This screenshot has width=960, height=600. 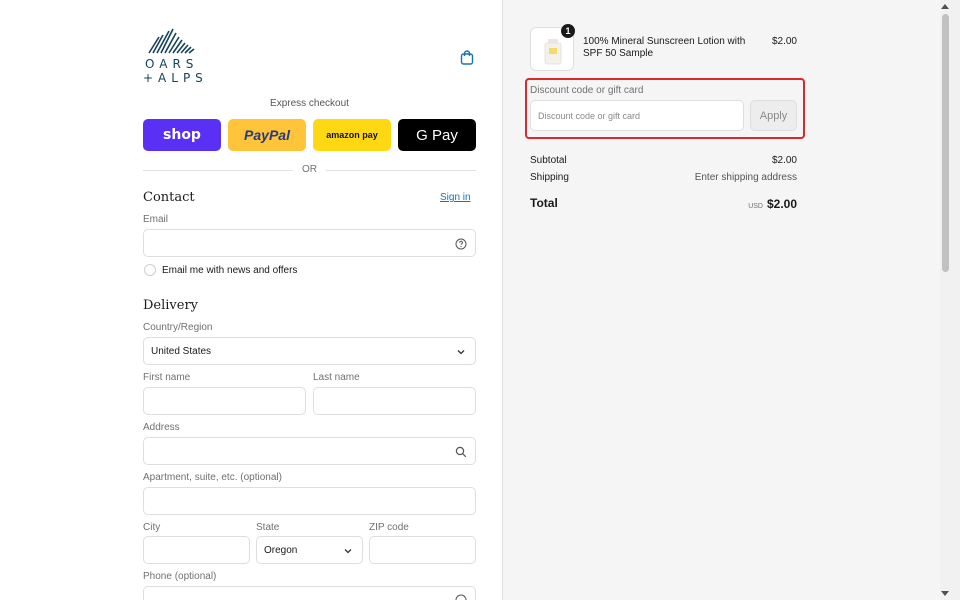 I want to click on state-label: State, so click(x=268, y=527).